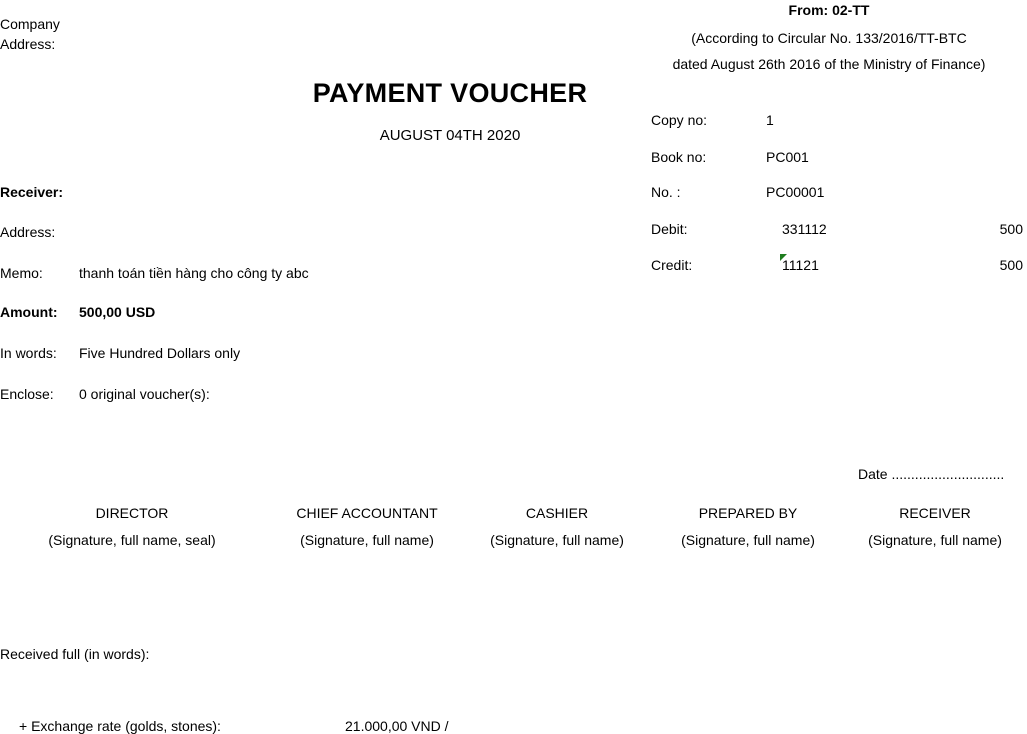 This screenshot has height=734, width=1027. What do you see at coordinates (144, 394) in the screenshot?
I see `enclose-value: 0 original voucher(s):` at bounding box center [144, 394].